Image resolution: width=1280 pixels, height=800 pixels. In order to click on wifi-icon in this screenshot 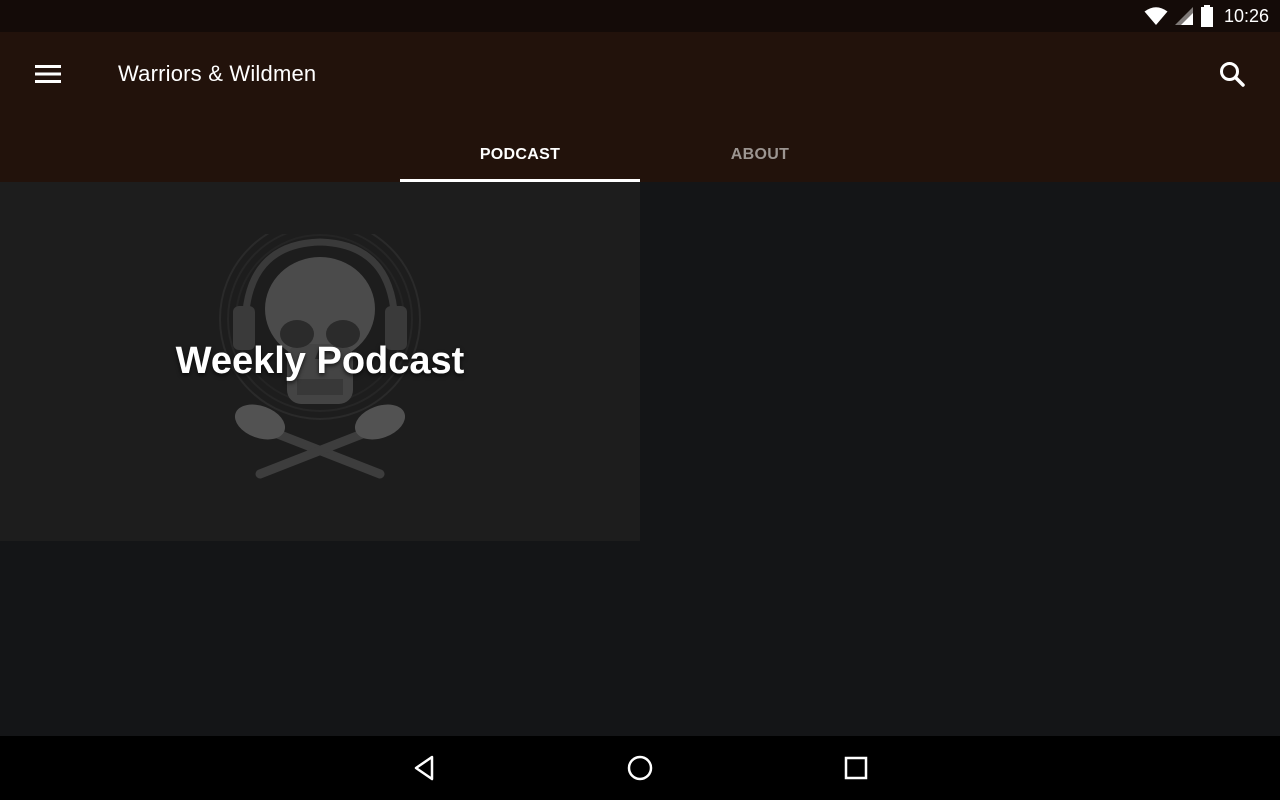, I will do `click(1156, 16)`.